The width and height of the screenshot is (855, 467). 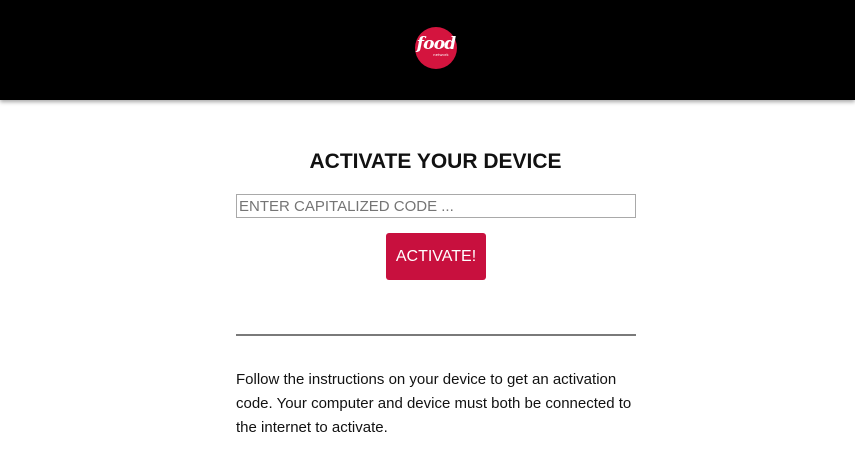 I want to click on logo-wordmark: food, so click(x=436, y=44).